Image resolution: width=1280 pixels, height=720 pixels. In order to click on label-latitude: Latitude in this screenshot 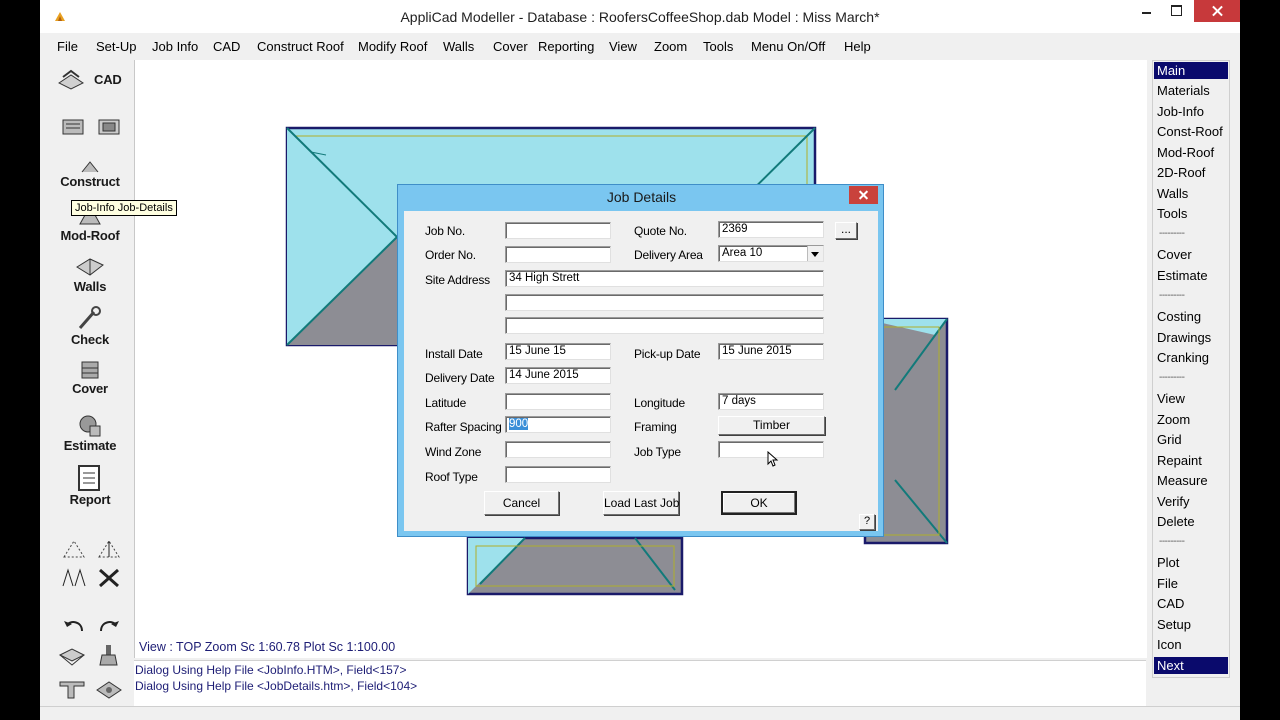, I will do `click(446, 403)`.